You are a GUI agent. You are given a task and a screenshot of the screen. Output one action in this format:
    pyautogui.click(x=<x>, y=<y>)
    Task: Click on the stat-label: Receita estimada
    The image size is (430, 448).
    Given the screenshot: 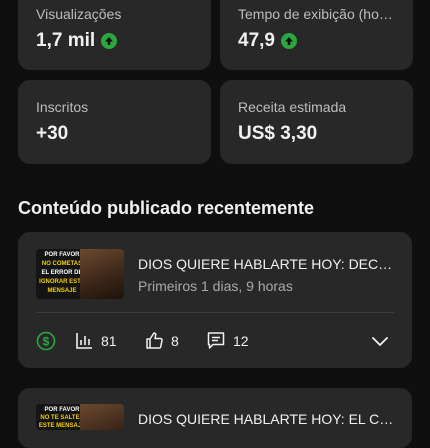 What is the action you would take?
    pyautogui.click(x=292, y=107)
    